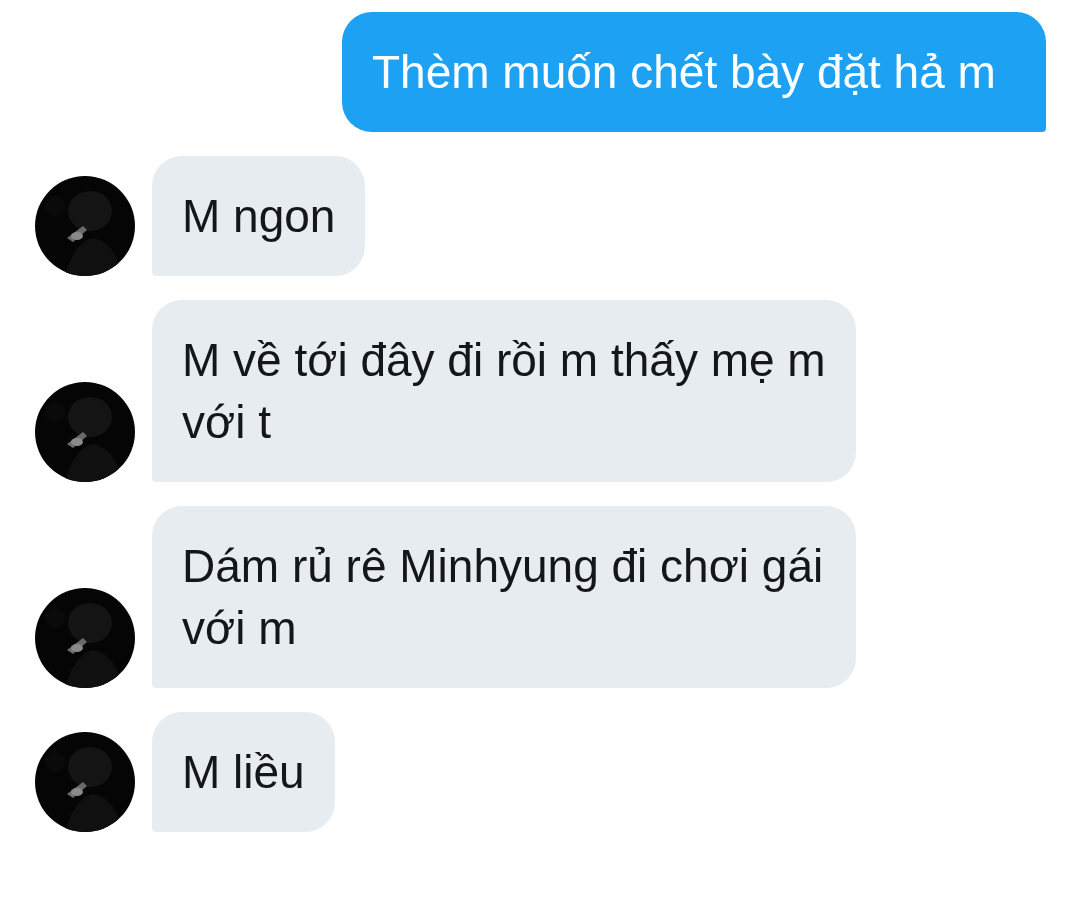  I want to click on received-message-bubble: M về tới đây đi rồi m thấy mẹ m với t, so click(504, 391).